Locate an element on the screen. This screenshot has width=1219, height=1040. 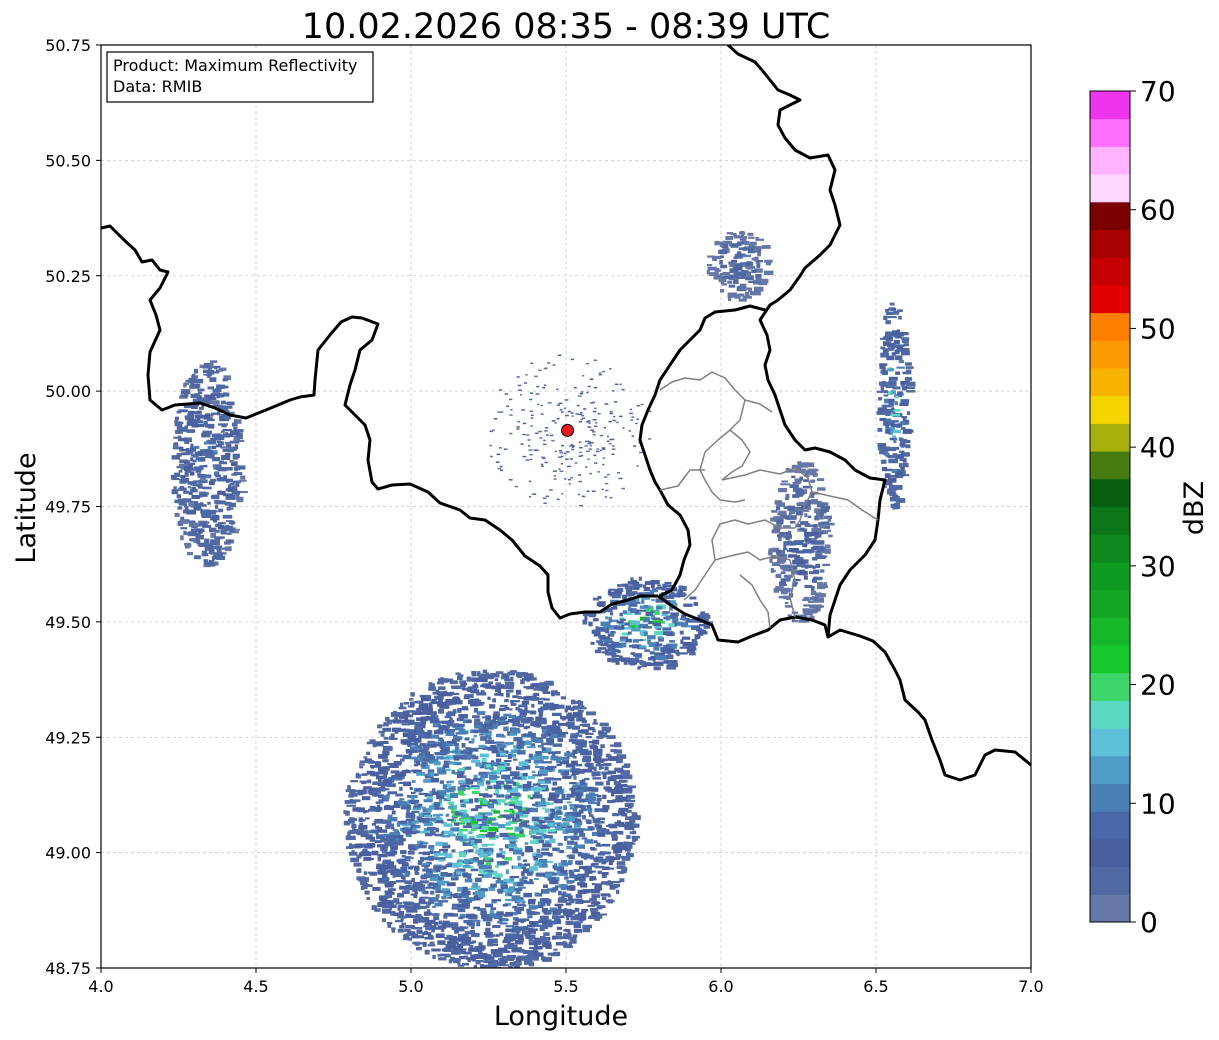
colorbar-bin is located at coordinates (1110, 603).